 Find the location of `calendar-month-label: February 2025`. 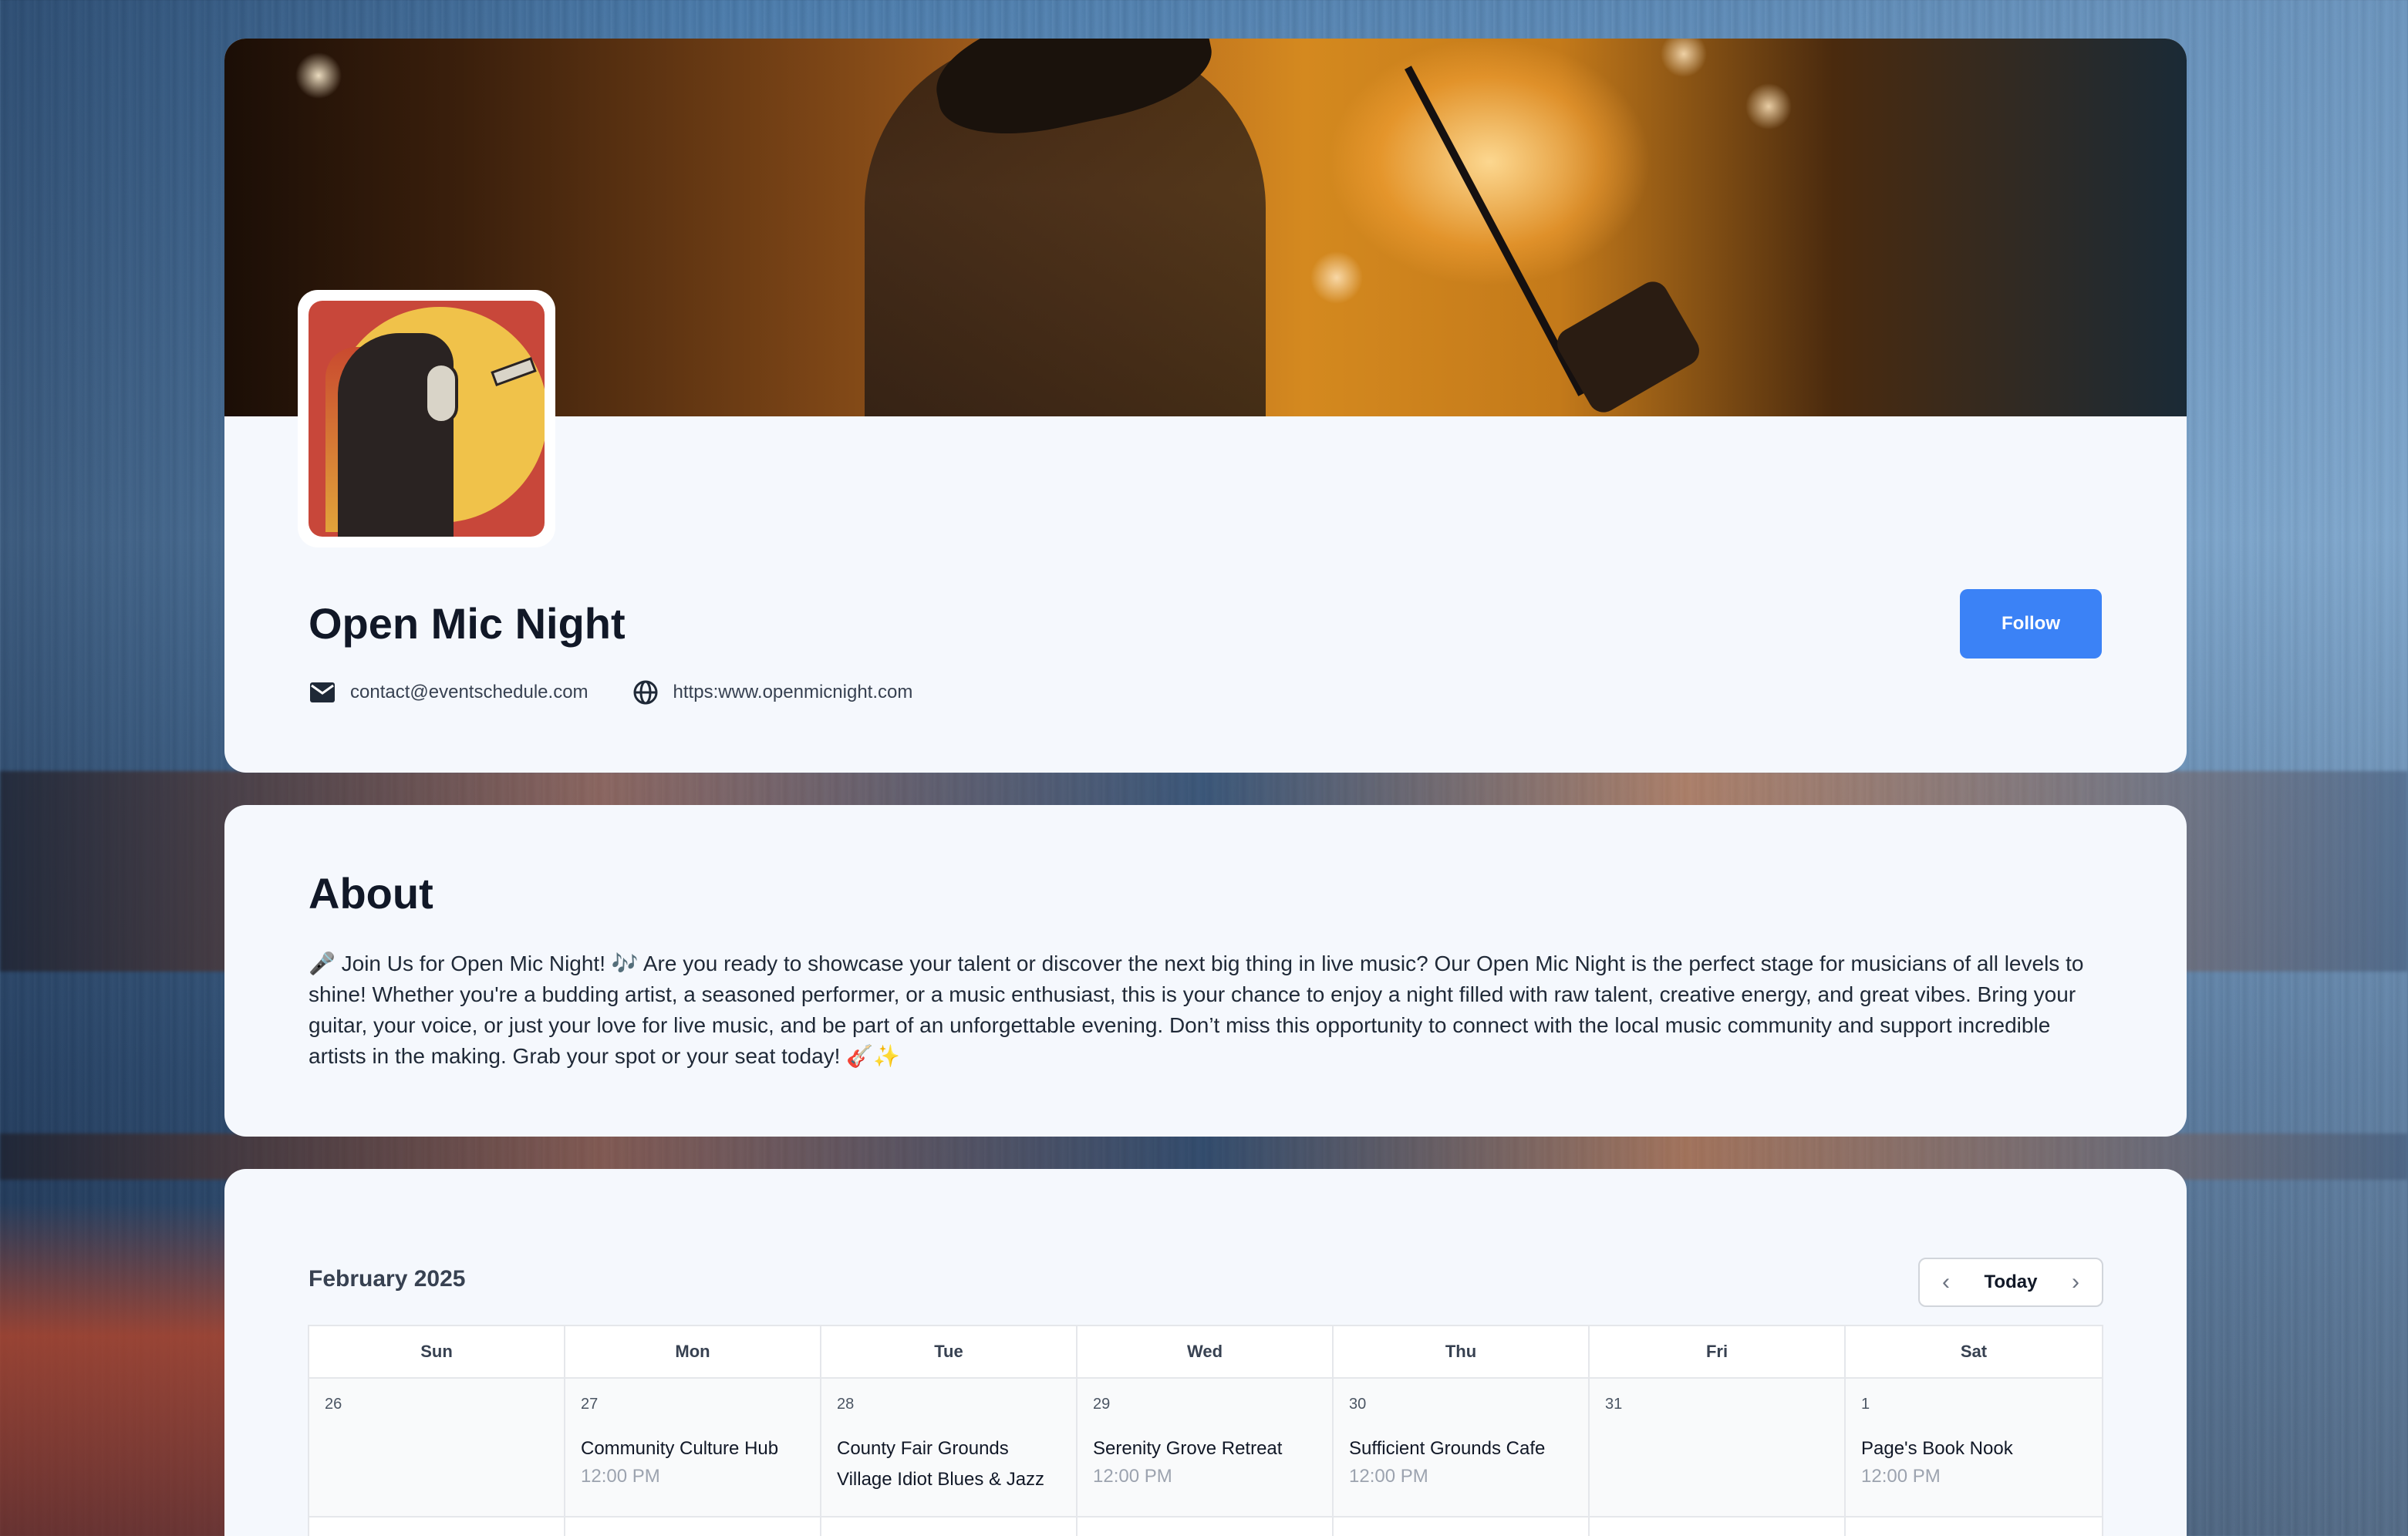

calendar-month-label: February 2025 is located at coordinates (388, 1279).